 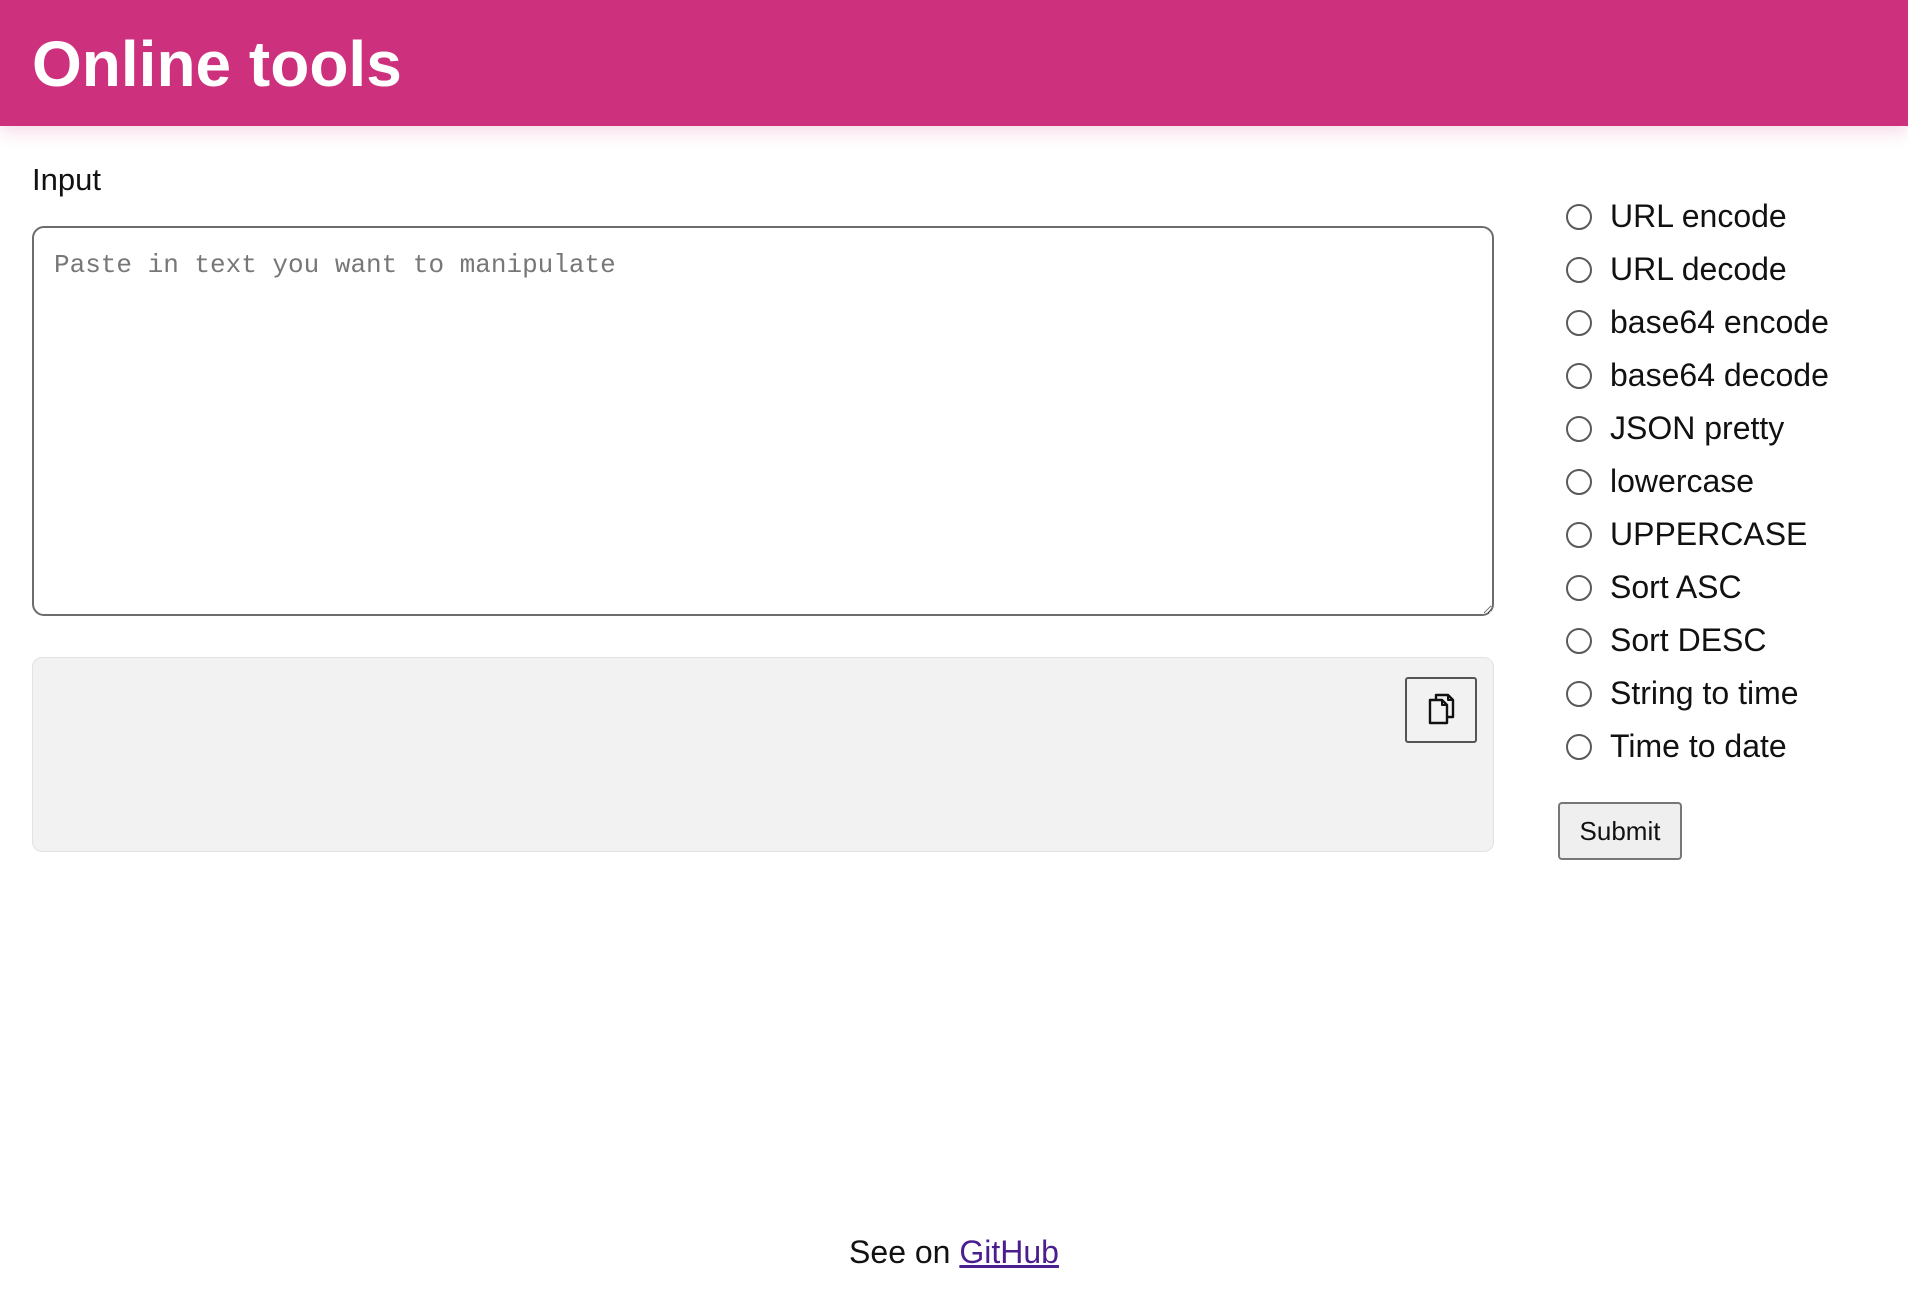 I want to click on radio-string-to-time, so click(x=1579, y=693).